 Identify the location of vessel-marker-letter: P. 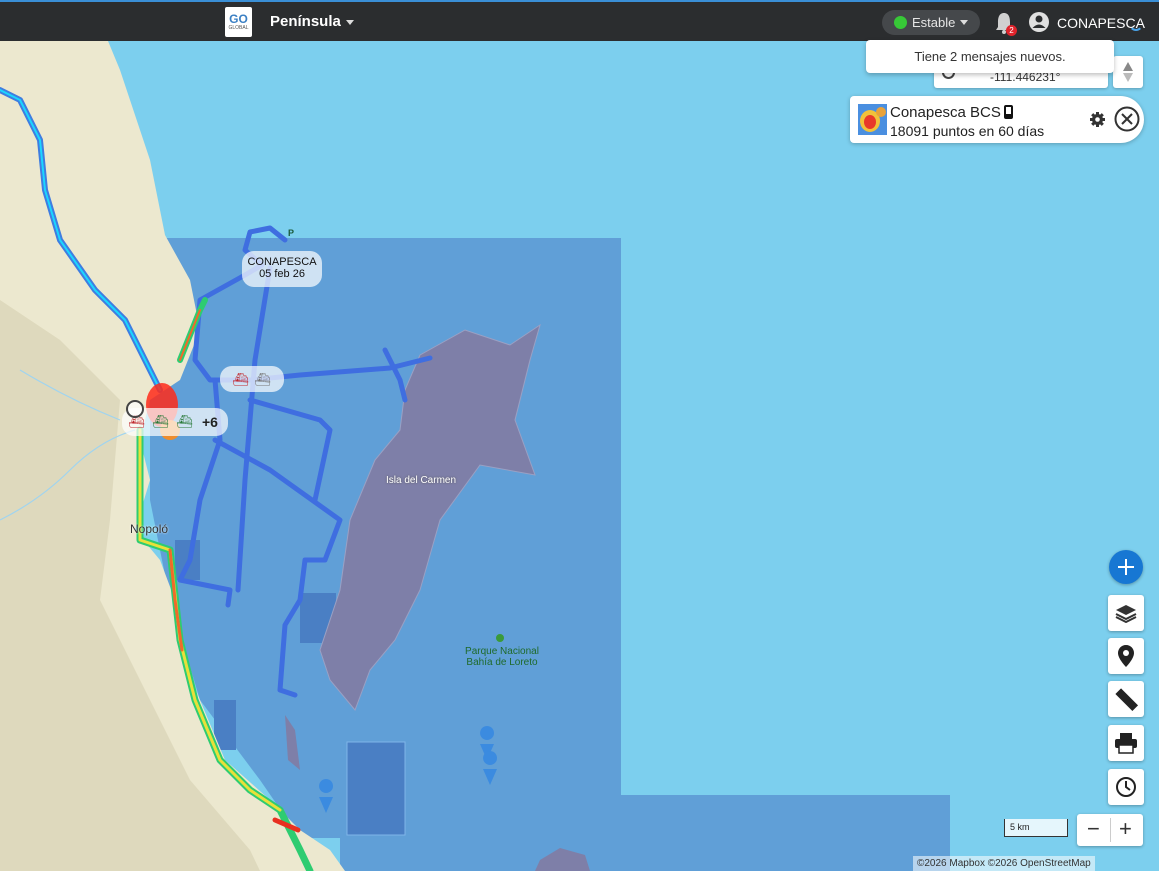
(291, 233).